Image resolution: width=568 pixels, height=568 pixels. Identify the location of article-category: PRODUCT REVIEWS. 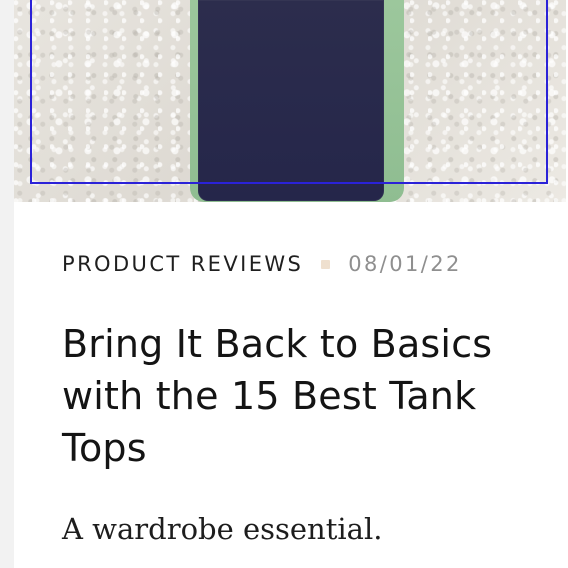
(182, 264).